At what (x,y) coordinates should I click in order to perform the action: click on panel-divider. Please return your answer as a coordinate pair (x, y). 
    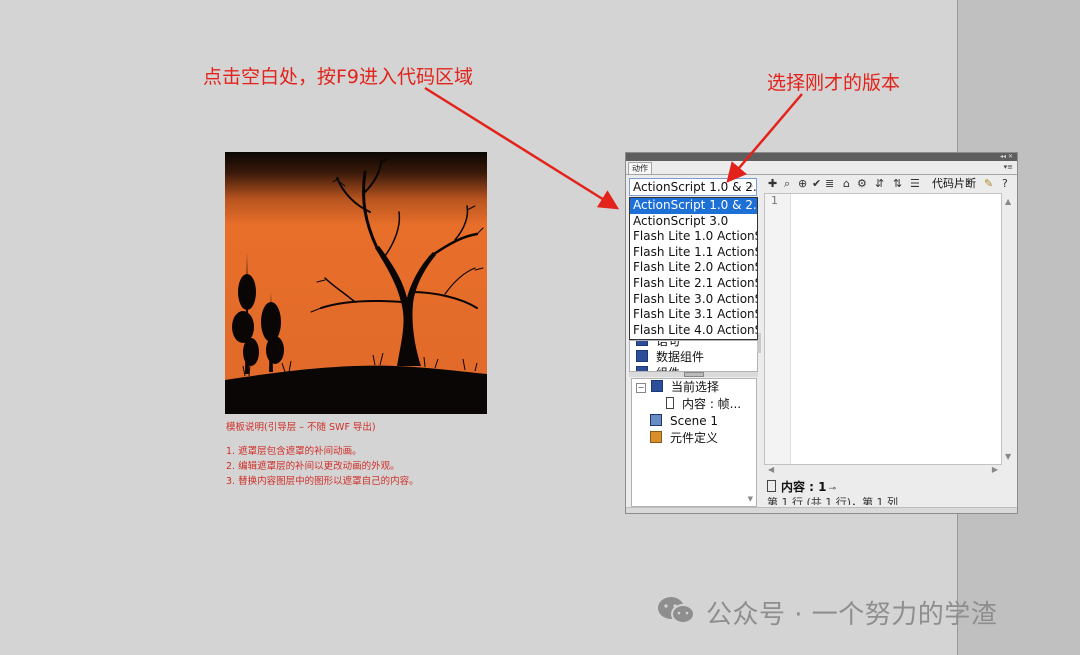
    Looking at the image, I should click on (821, 174).